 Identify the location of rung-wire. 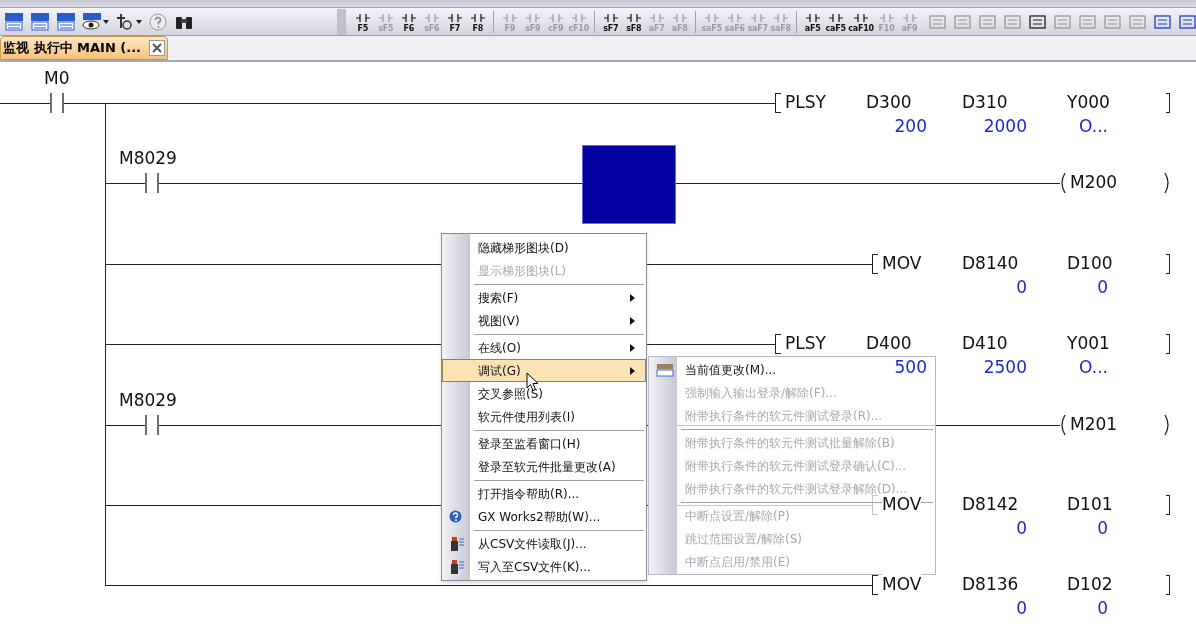
(125, 183).